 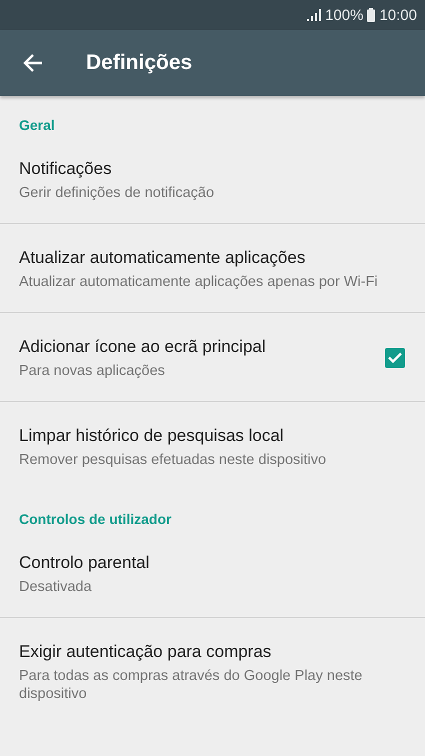 What do you see at coordinates (66, 169) in the screenshot?
I see `setting-title: Notificações` at bounding box center [66, 169].